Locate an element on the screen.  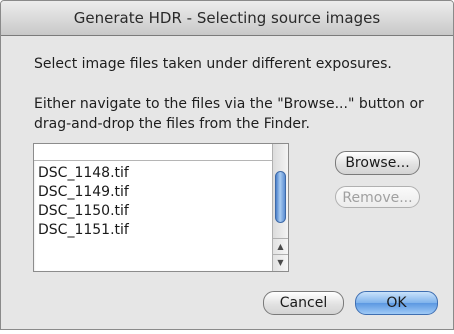
cancel-button: Cancel is located at coordinates (303, 303).